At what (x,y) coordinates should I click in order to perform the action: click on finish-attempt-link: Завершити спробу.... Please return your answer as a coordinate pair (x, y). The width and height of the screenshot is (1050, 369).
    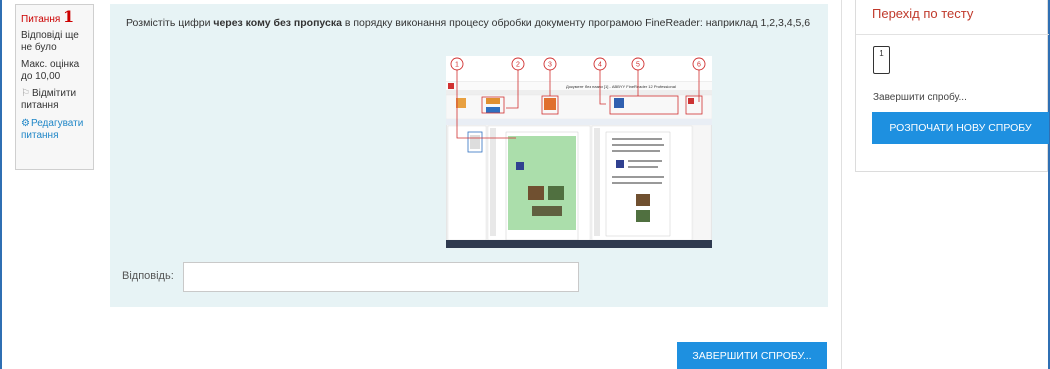
    Looking at the image, I should click on (920, 97).